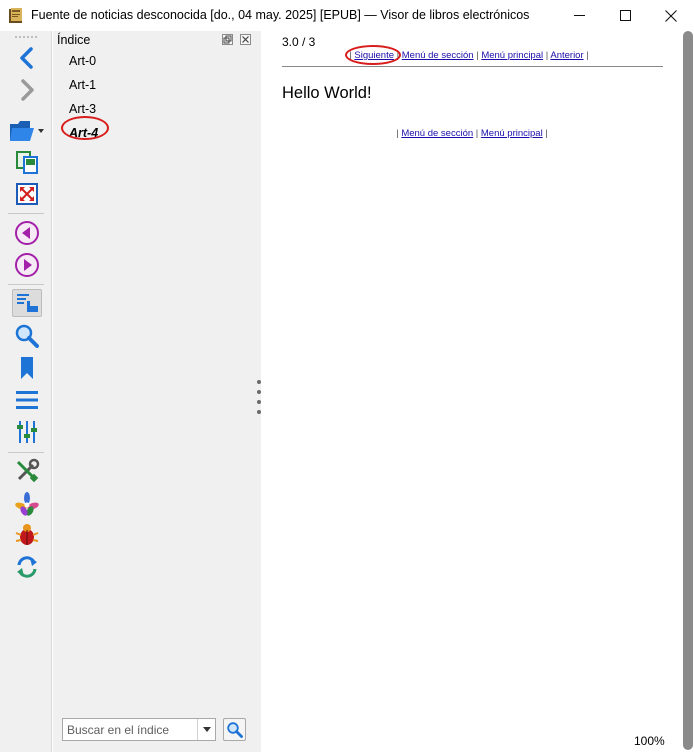 This screenshot has width=694, height=752. I want to click on back-button, so click(27, 58).